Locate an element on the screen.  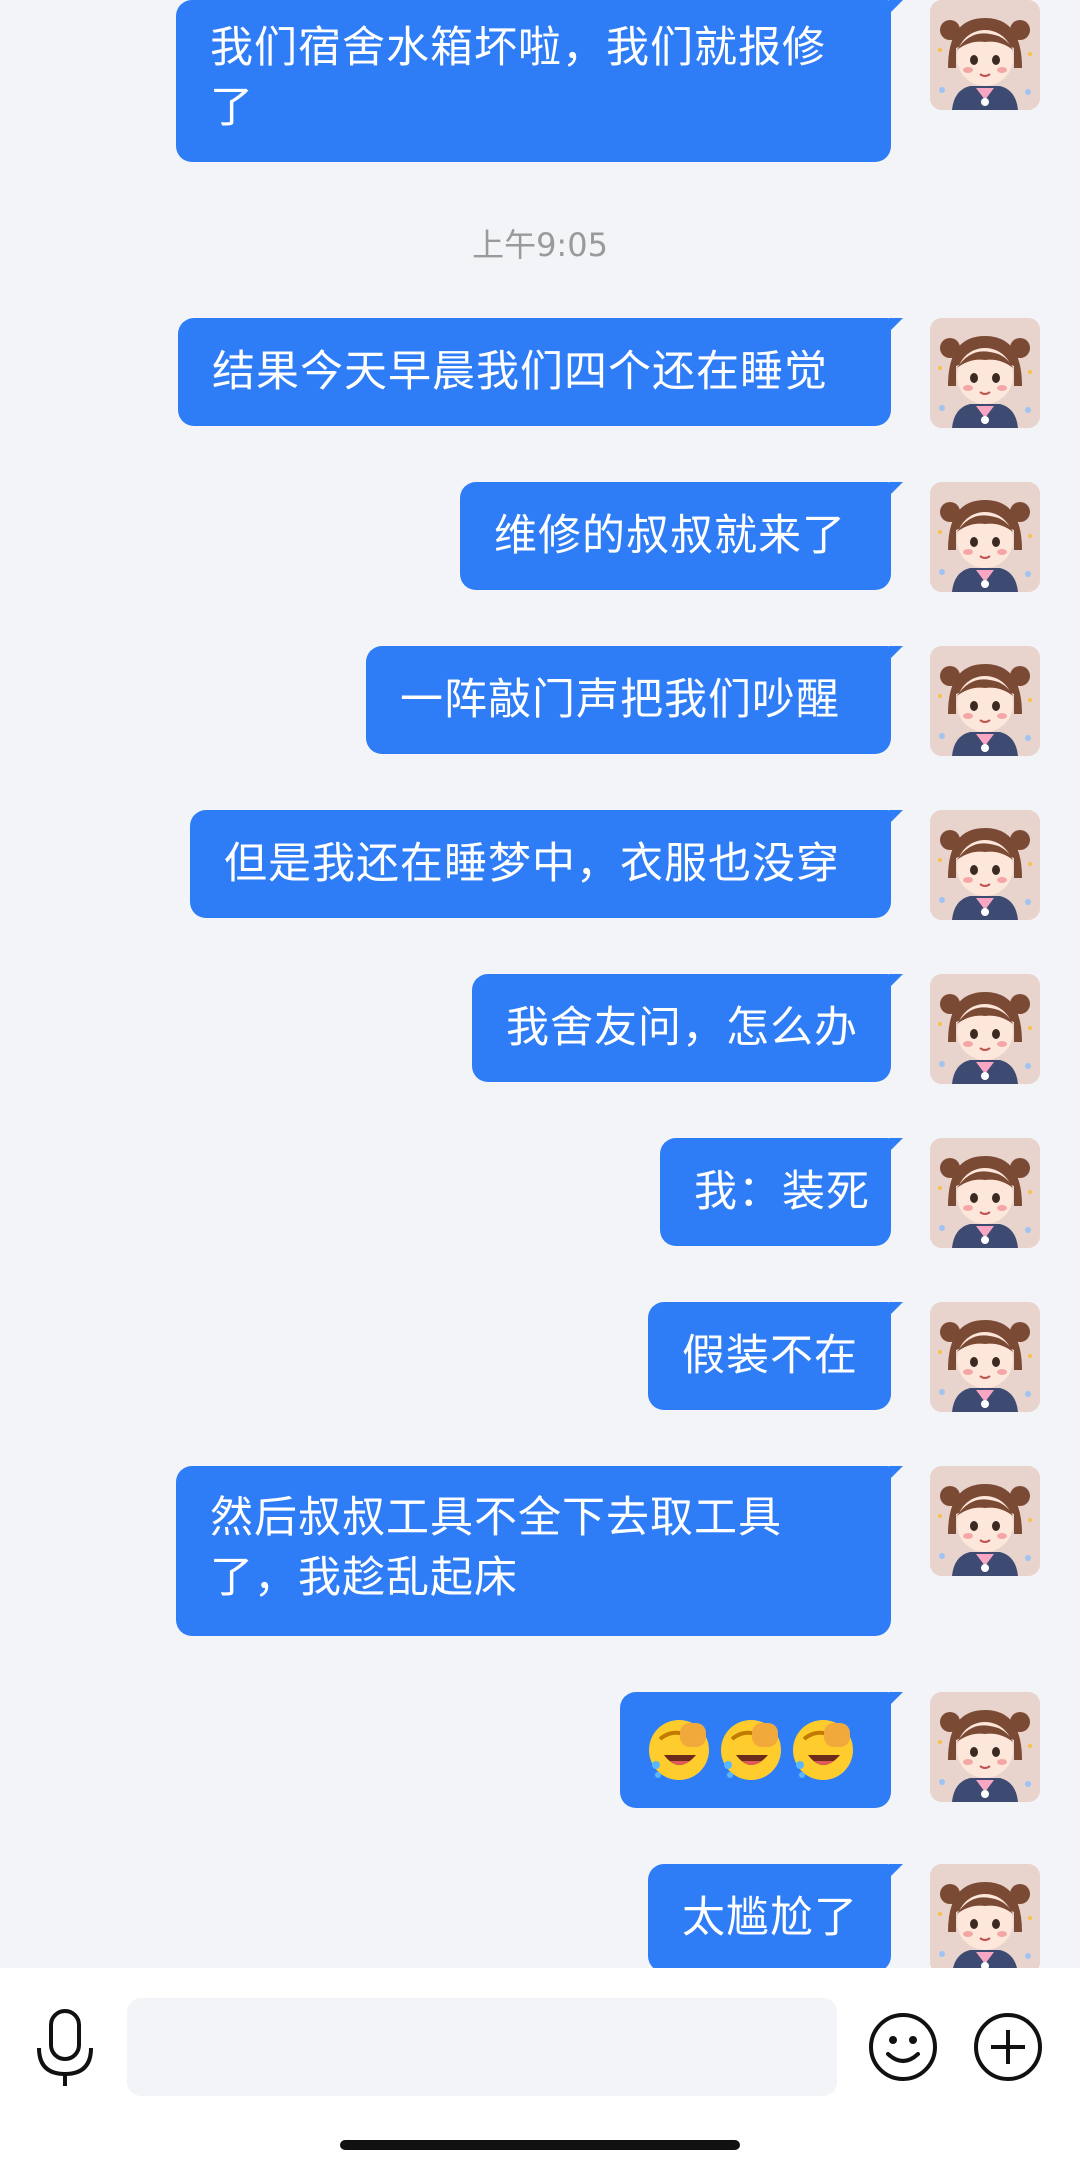
message-text: 假装不在 is located at coordinates (770, 1356).